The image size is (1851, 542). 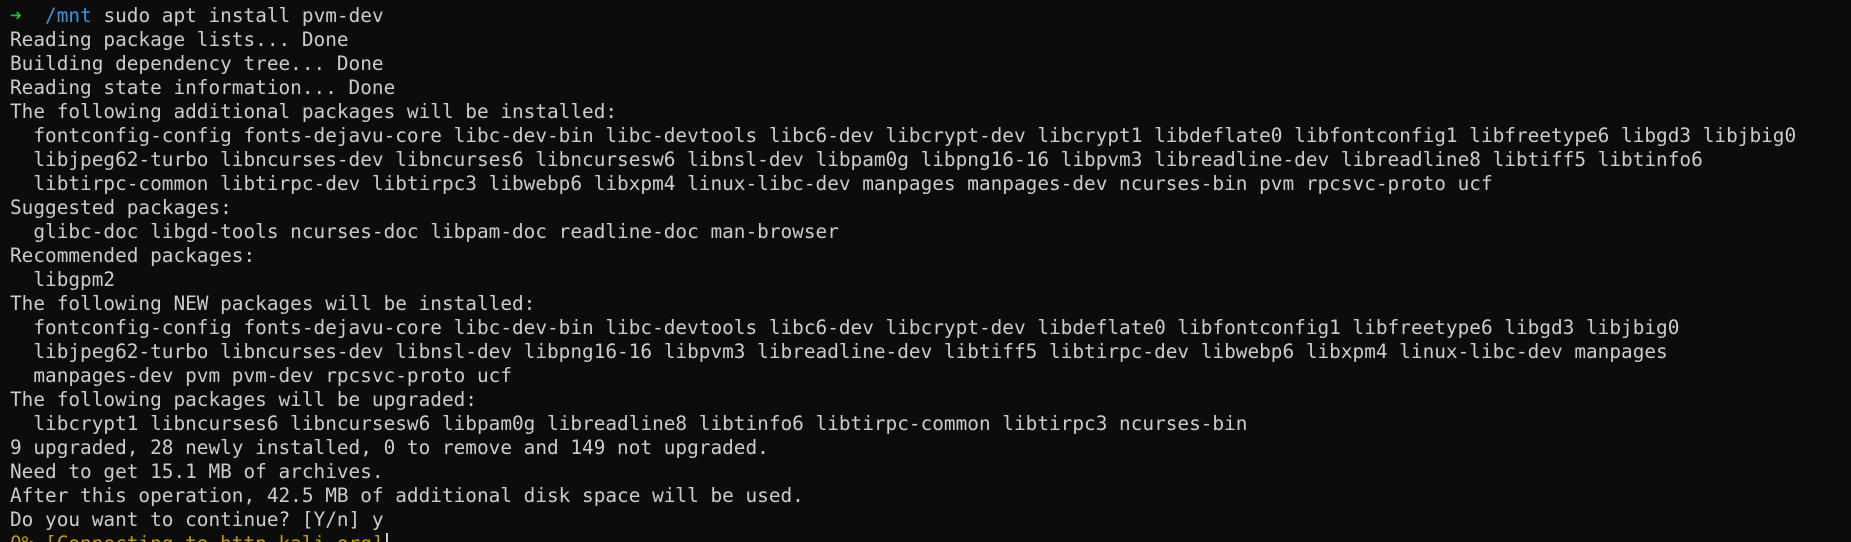 What do you see at coordinates (16, 15) in the screenshot?
I see `prompt-arrow-icon: ➜` at bounding box center [16, 15].